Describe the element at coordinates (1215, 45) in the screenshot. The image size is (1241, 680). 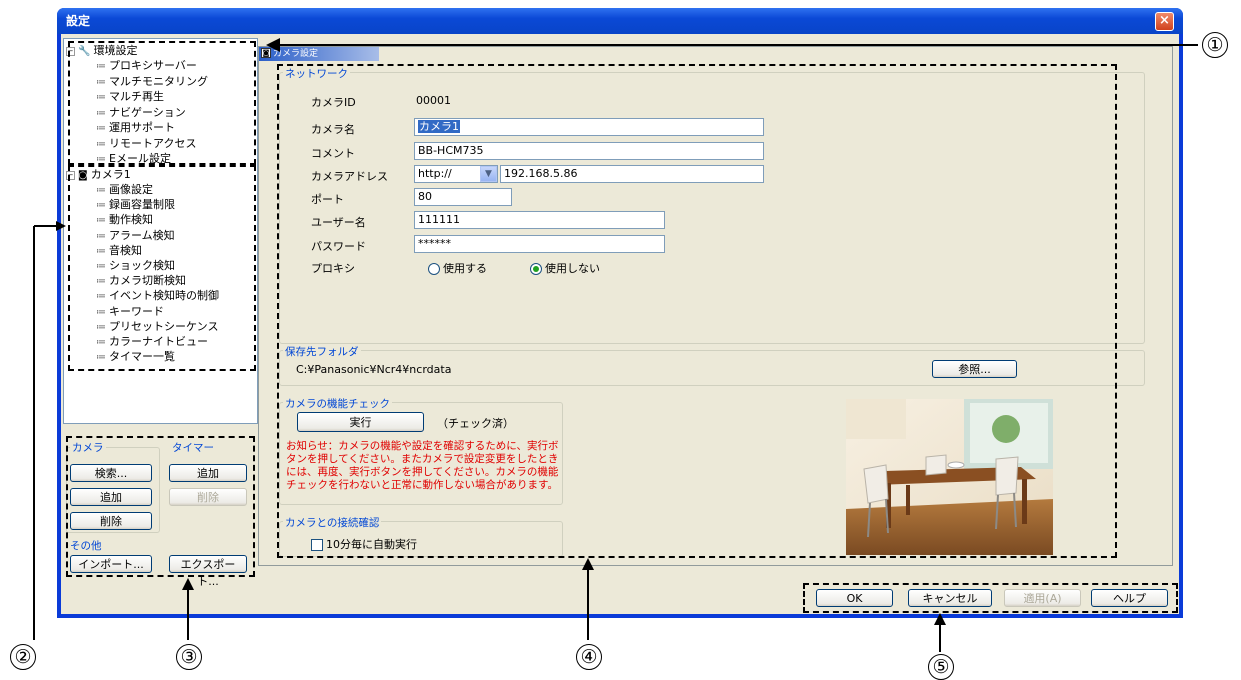
I see `callout-number-1: ①` at that location.